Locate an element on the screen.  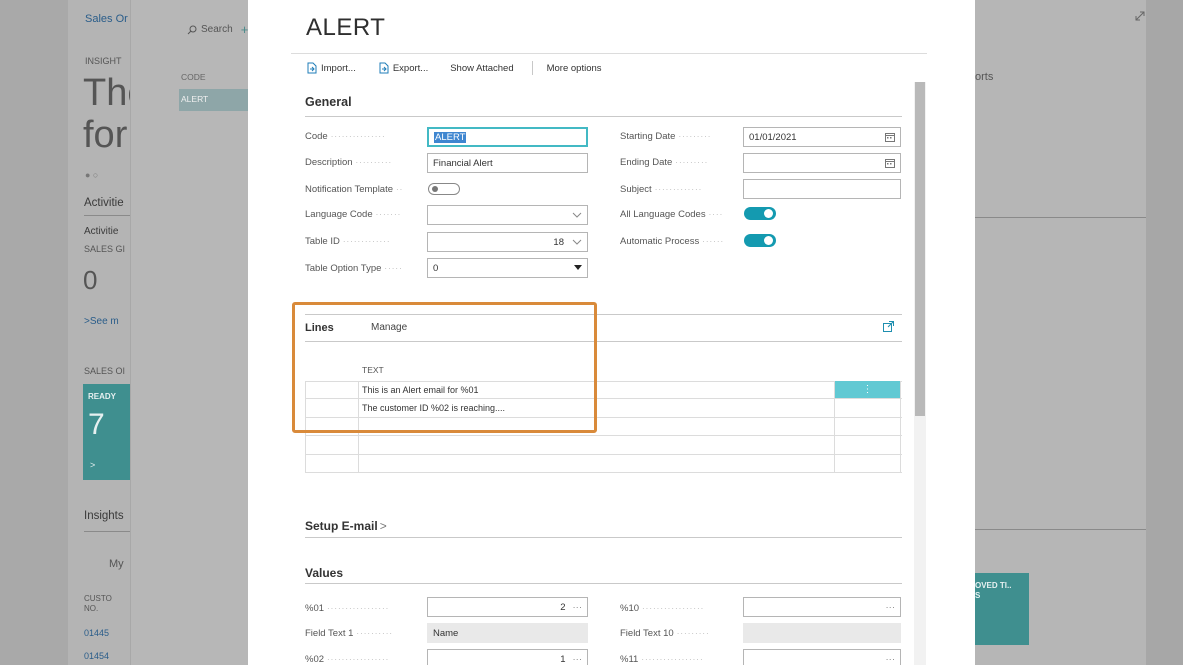
bg-row-alert: ALERT is located at coordinates (195, 99).